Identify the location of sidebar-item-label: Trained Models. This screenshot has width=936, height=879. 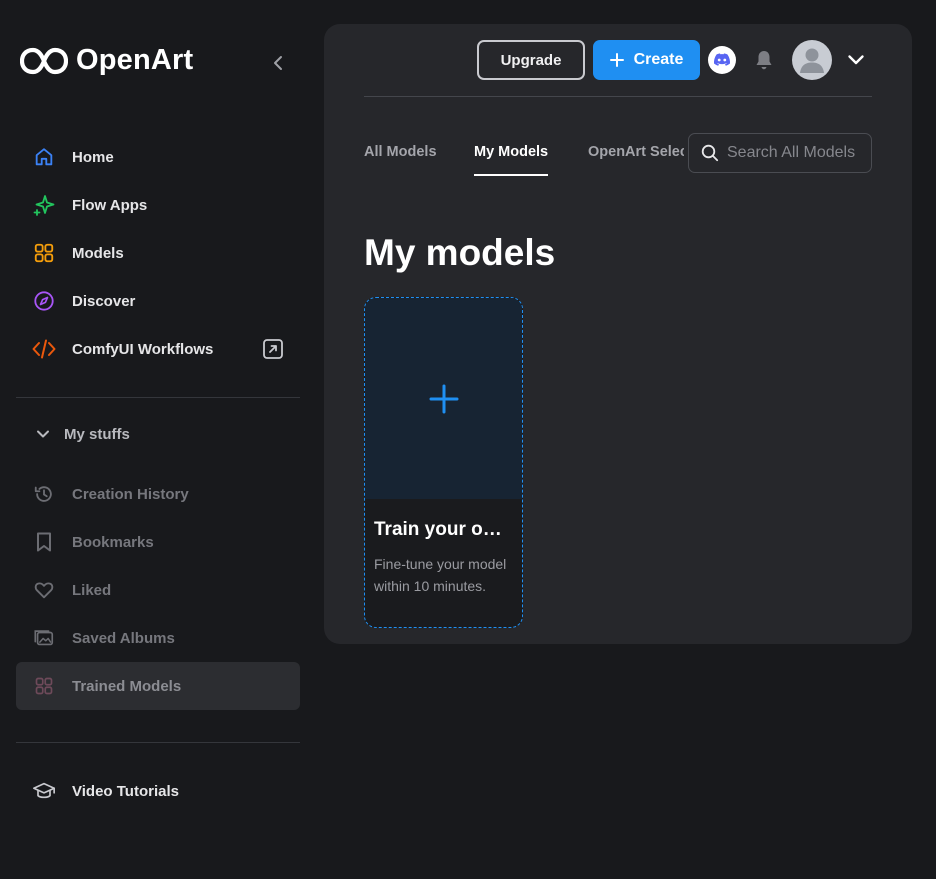
(127, 686).